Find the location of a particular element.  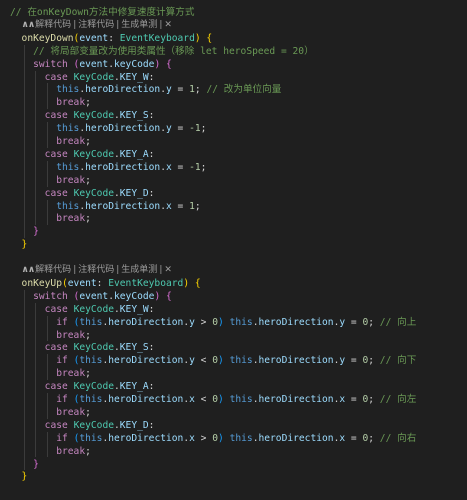

code-line: this.heroDirection.y = 1; // 改为单位向量 is located at coordinates (233, 89).